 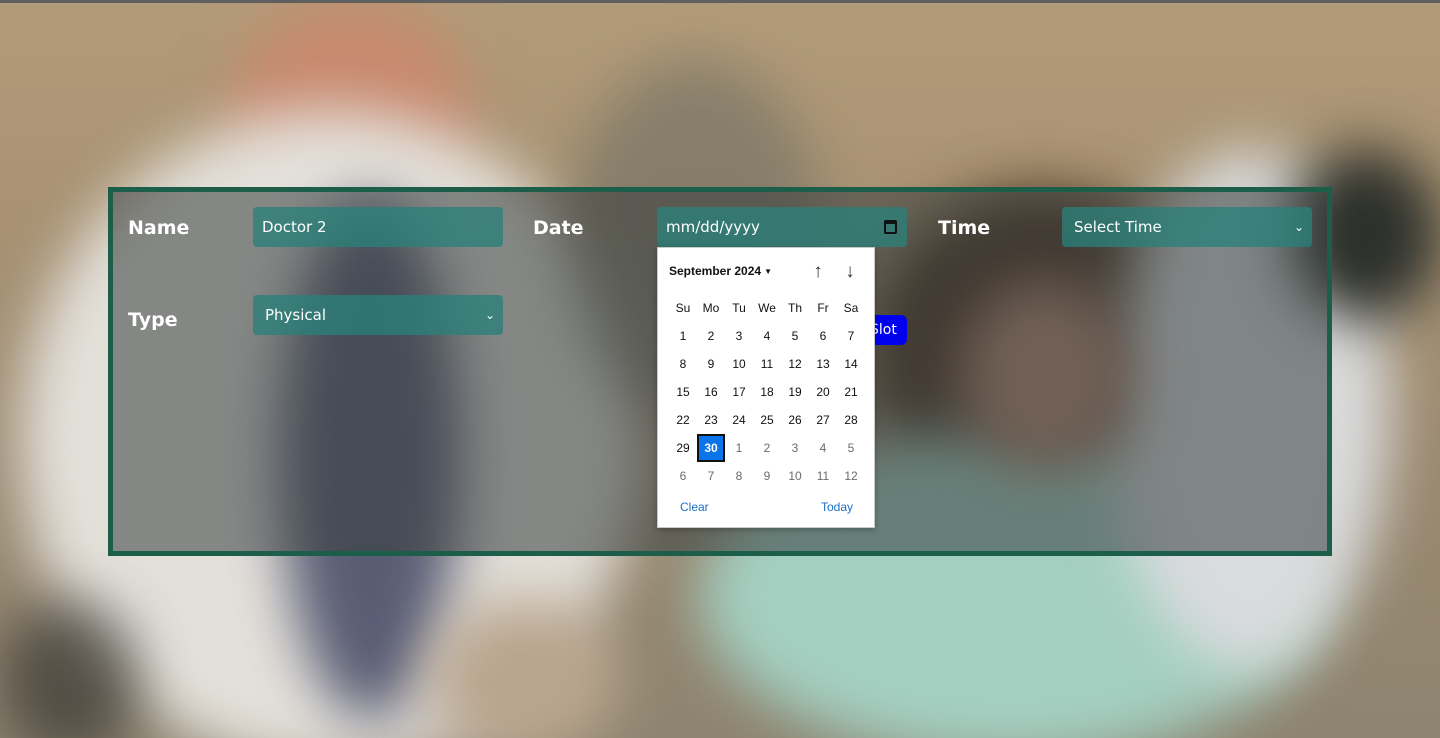 I want to click on type-select: Physical ⌄, so click(x=378, y=315).